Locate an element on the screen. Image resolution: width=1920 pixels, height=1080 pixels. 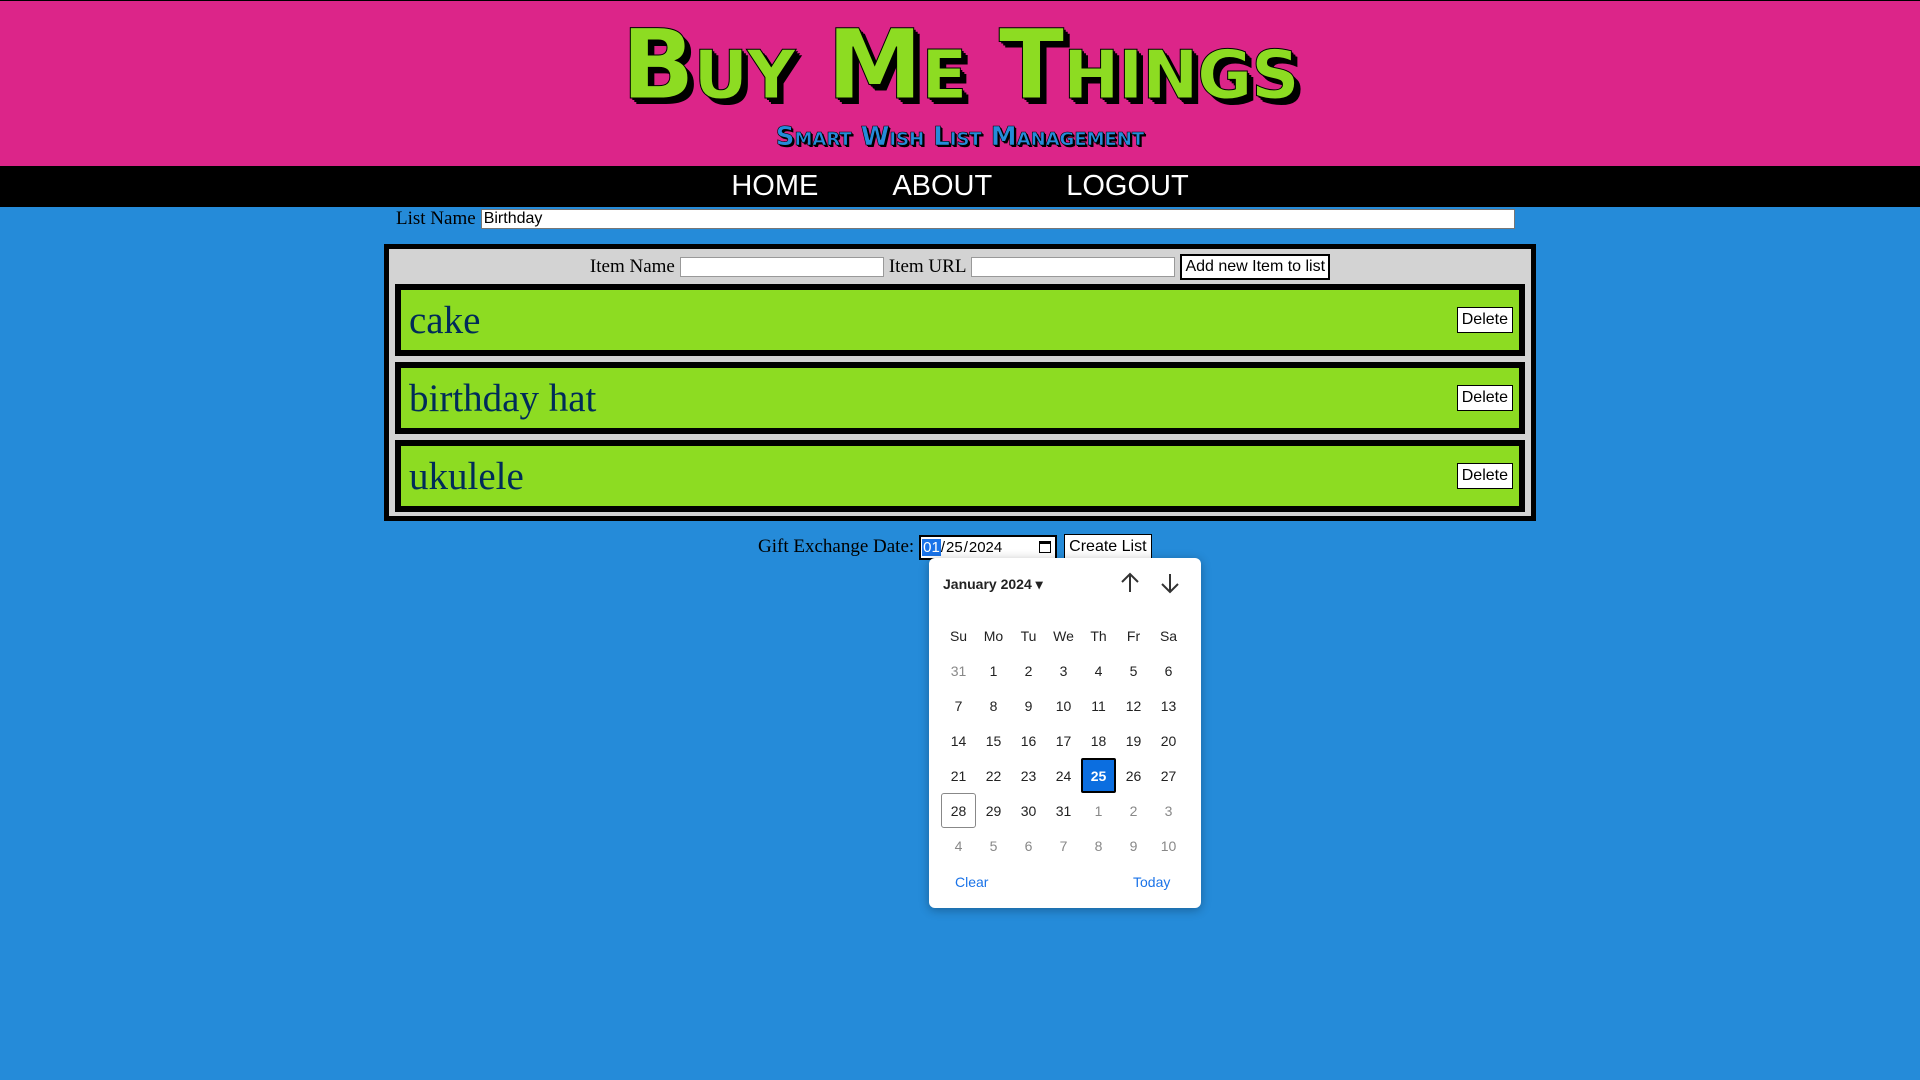
nav-about-link: ABOUT is located at coordinates (942, 186).